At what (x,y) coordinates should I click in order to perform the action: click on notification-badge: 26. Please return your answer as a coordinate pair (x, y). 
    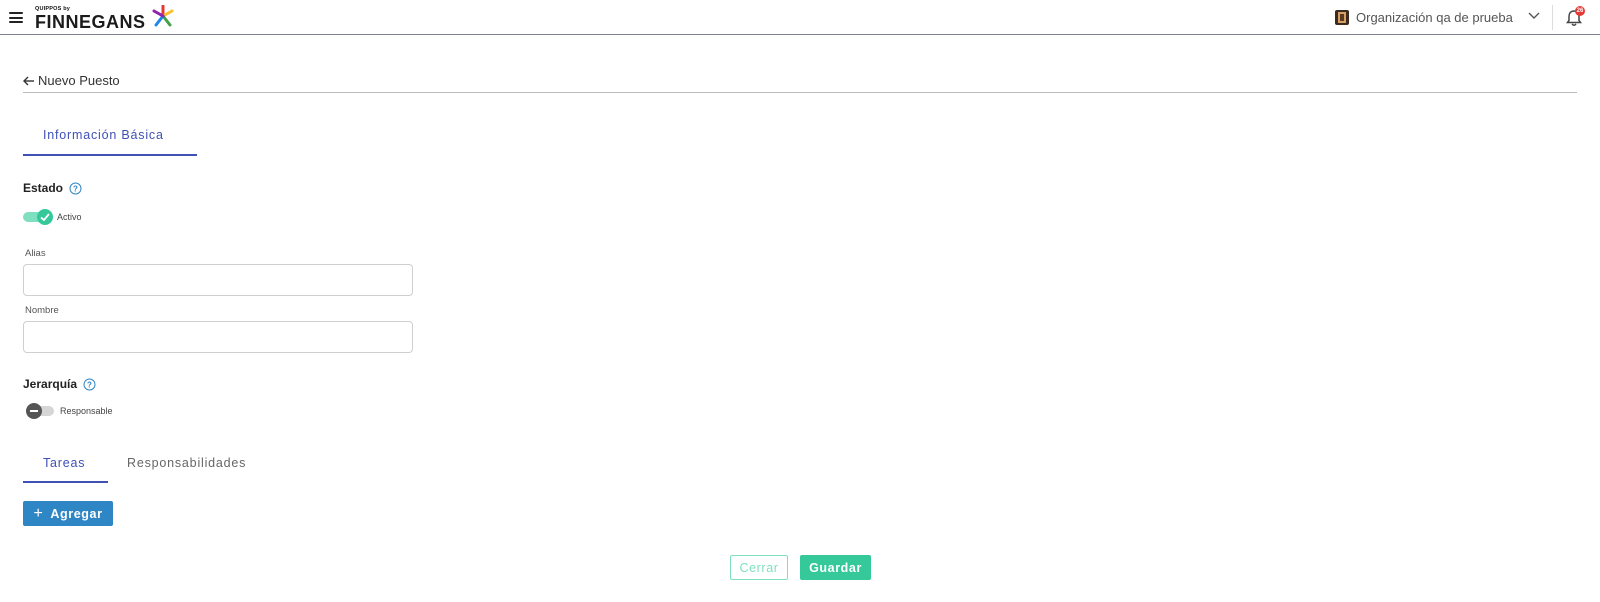
    Looking at the image, I should click on (1580, 11).